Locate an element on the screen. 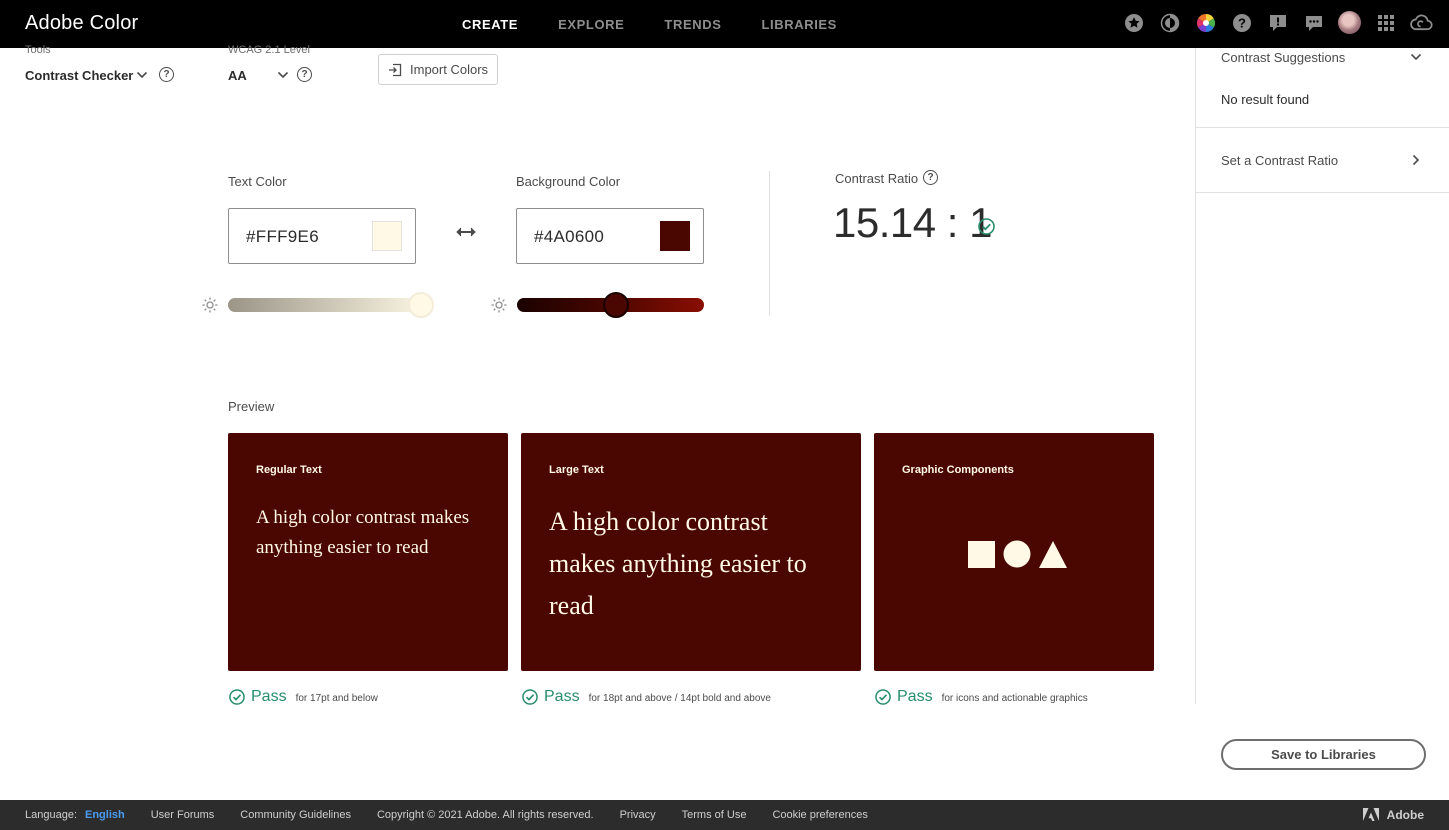 The height and width of the screenshot is (830, 1449). background-brightness-thumb is located at coordinates (616, 305).